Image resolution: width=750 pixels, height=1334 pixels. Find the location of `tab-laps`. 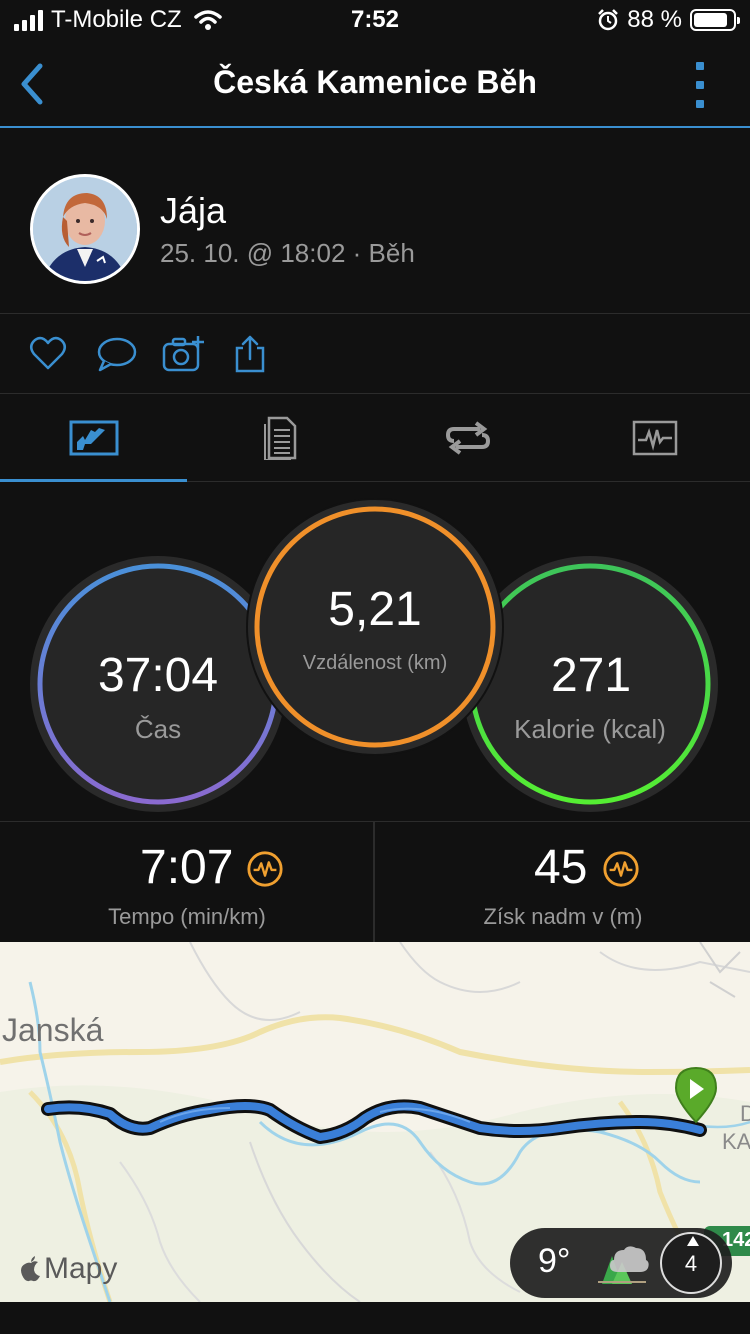

tab-laps is located at coordinates (467, 438).